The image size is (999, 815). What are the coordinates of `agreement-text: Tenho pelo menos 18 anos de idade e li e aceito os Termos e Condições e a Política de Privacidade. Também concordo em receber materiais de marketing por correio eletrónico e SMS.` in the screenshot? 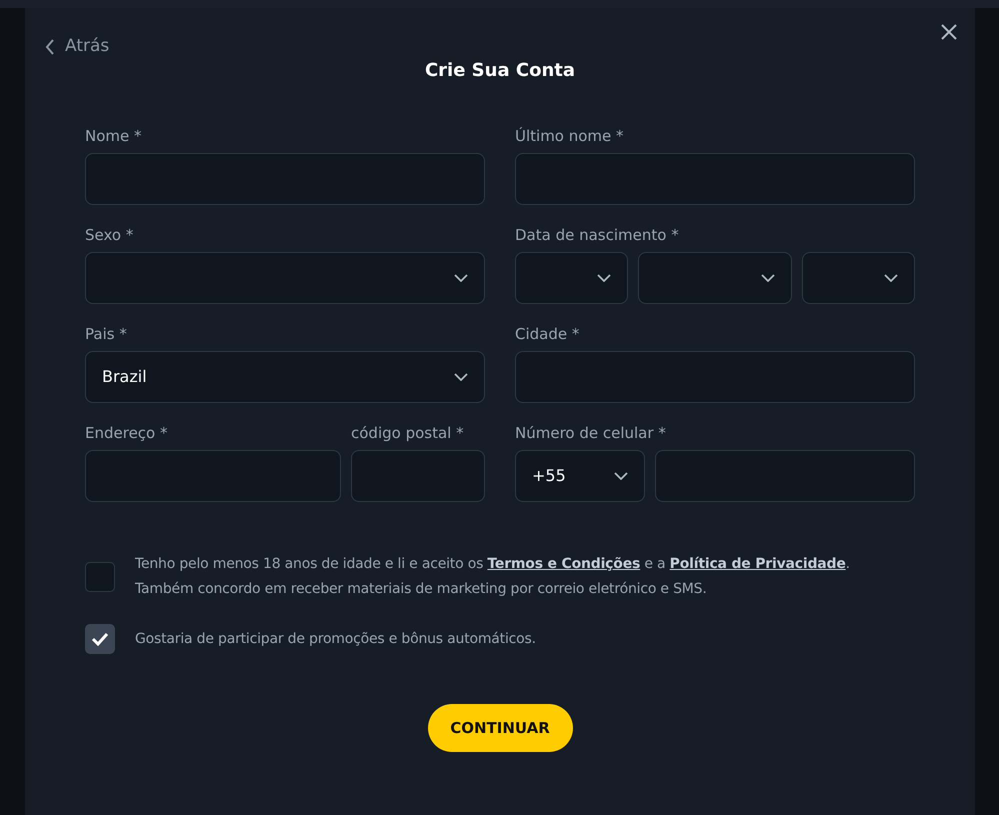 It's located at (493, 577).